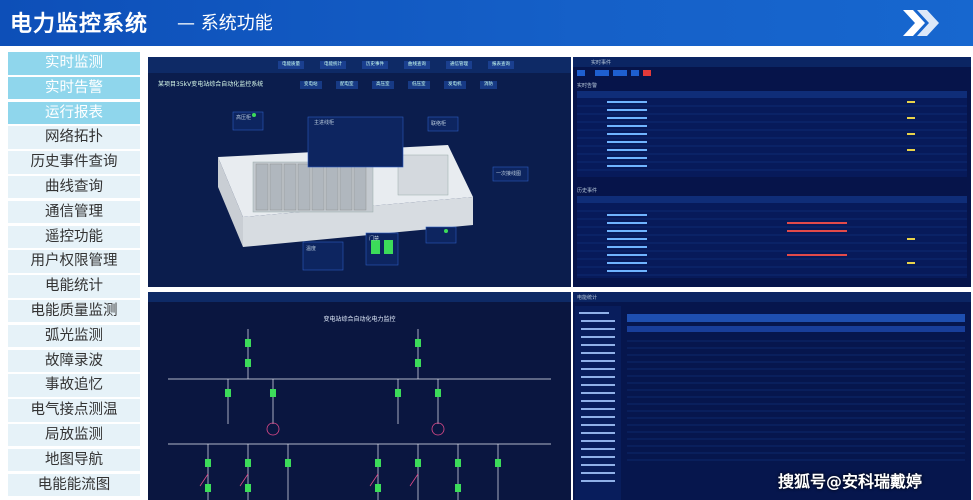  What do you see at coordinates (74, 162) in the screenshot?
I see `sidebar-item-history-events: 历史事件查询` at bounding box center [74, 162].